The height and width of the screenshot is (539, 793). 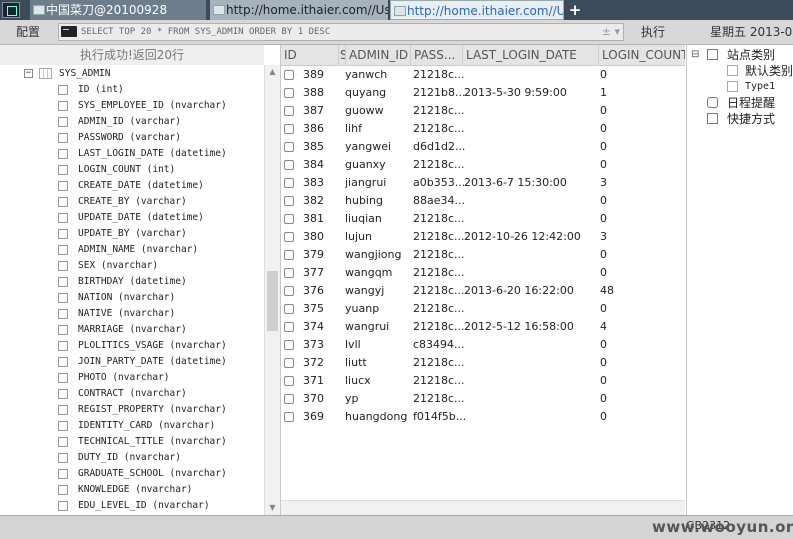 What do you see at coordinates (142, 506) in the screenshot?
I see `column-node: EDU_LEVEL_ID (nvarchar)` at bounding box center [142, 506].